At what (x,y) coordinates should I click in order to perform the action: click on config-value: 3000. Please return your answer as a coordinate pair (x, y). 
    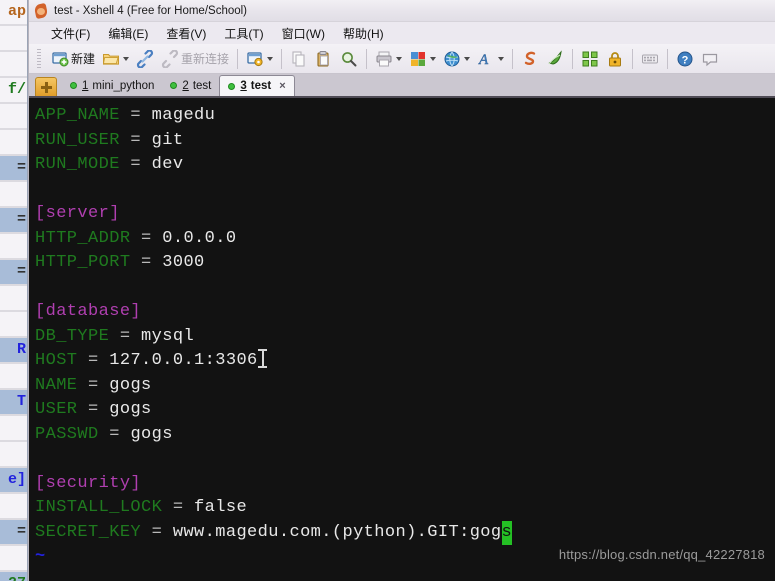
    Looking at the image, I should click on (183, 262).